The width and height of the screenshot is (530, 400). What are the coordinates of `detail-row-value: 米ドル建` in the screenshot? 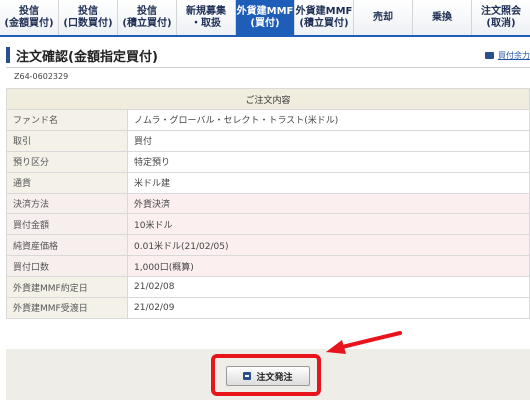 It's located at (328, 182).